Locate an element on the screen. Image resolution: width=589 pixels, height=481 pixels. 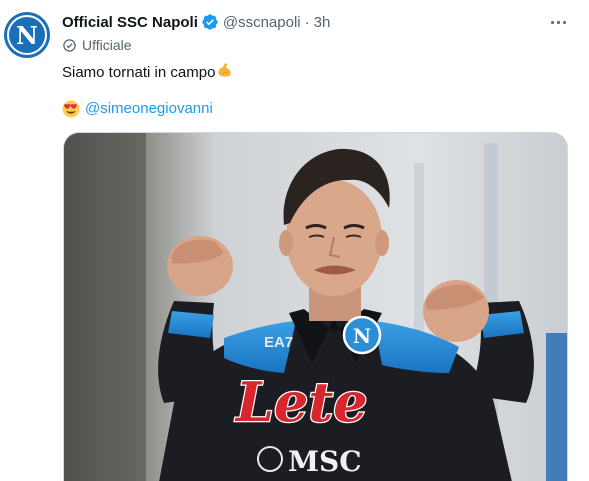
label-text: Ufficiale is located at coordinates (107, 45).